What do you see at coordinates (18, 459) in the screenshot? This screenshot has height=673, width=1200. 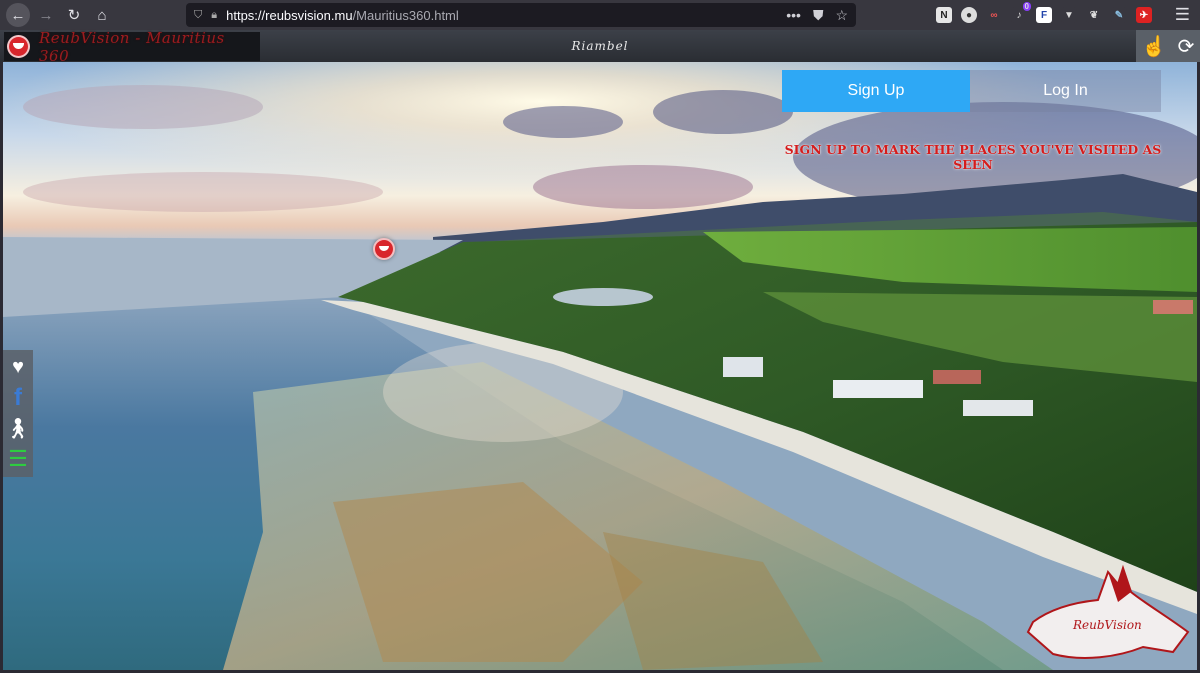 I see `menu-icon: ☰` at bounding box center [18, 459].